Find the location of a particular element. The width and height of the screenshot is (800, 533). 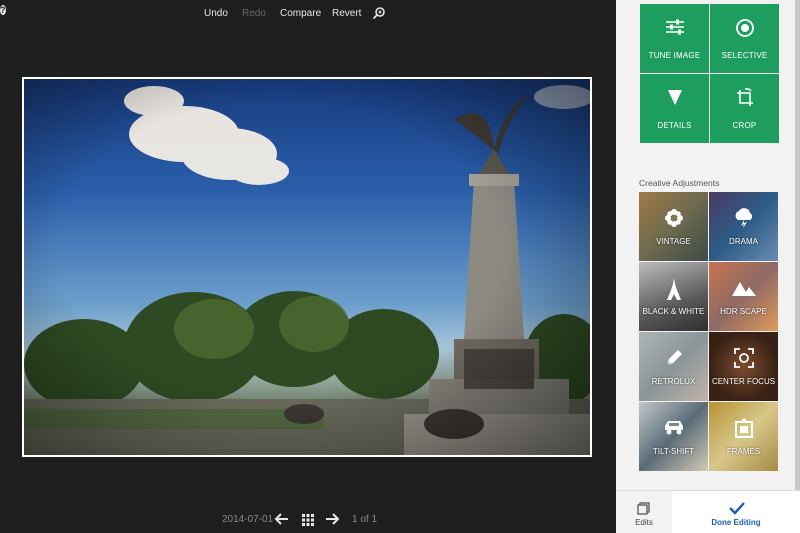

tool-label: CROP is located at coordinates (744, 125).